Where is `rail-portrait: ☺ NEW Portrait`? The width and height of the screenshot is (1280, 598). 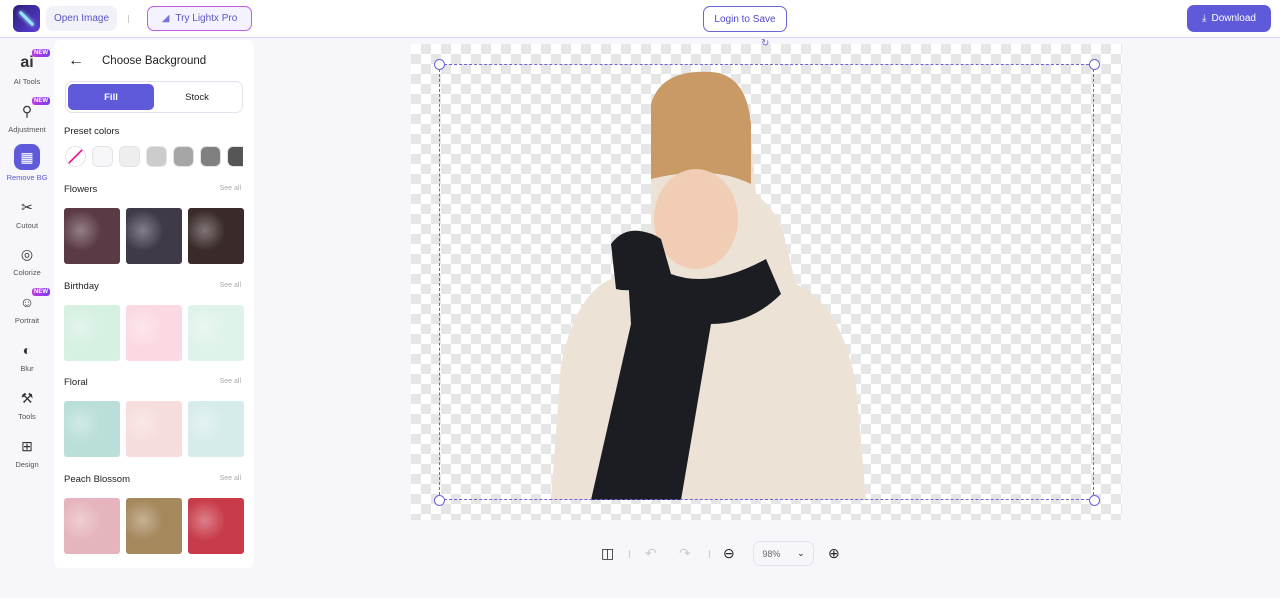 rail-portrait: ☺ NEW Portrait is located at coordinates (27, 306).